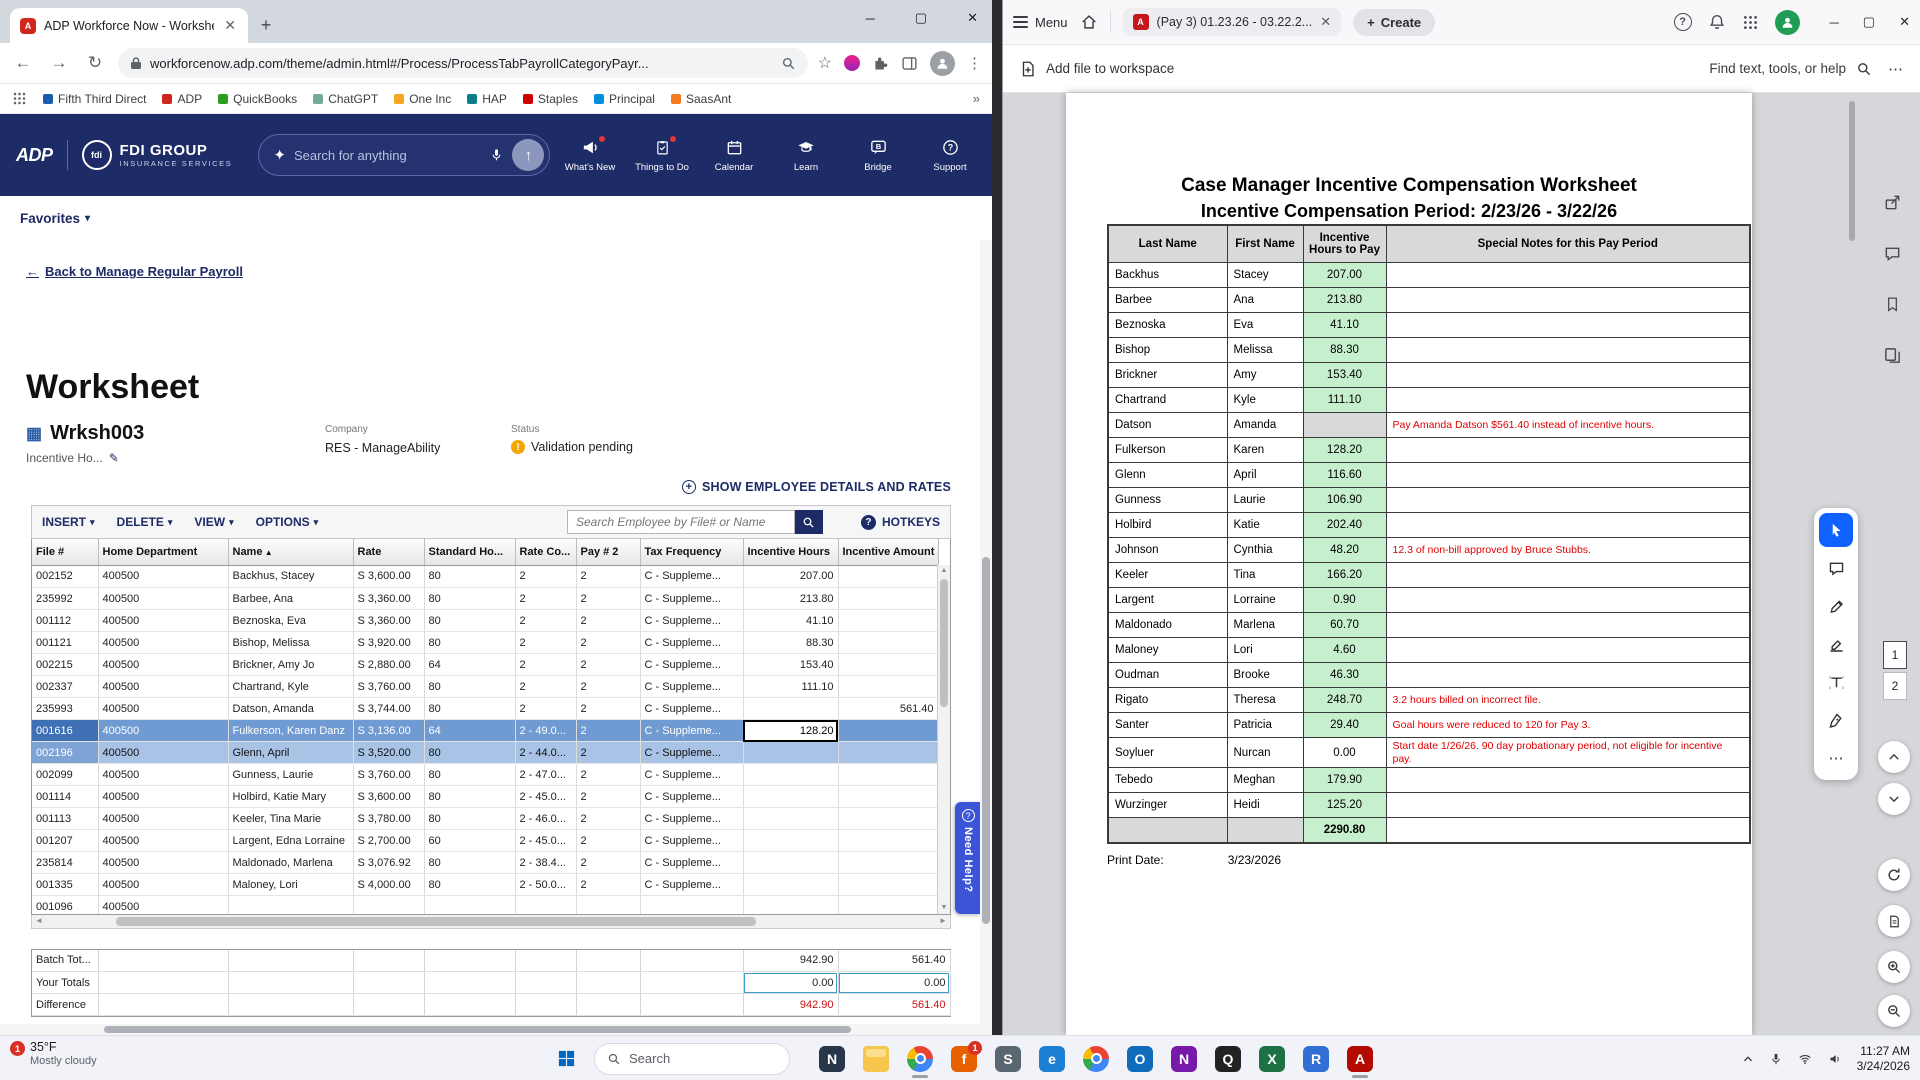 Image resolution: width=1920 pixels, height=1080 pixels. I want to click on zoom-in-button, so click(1894, 967).